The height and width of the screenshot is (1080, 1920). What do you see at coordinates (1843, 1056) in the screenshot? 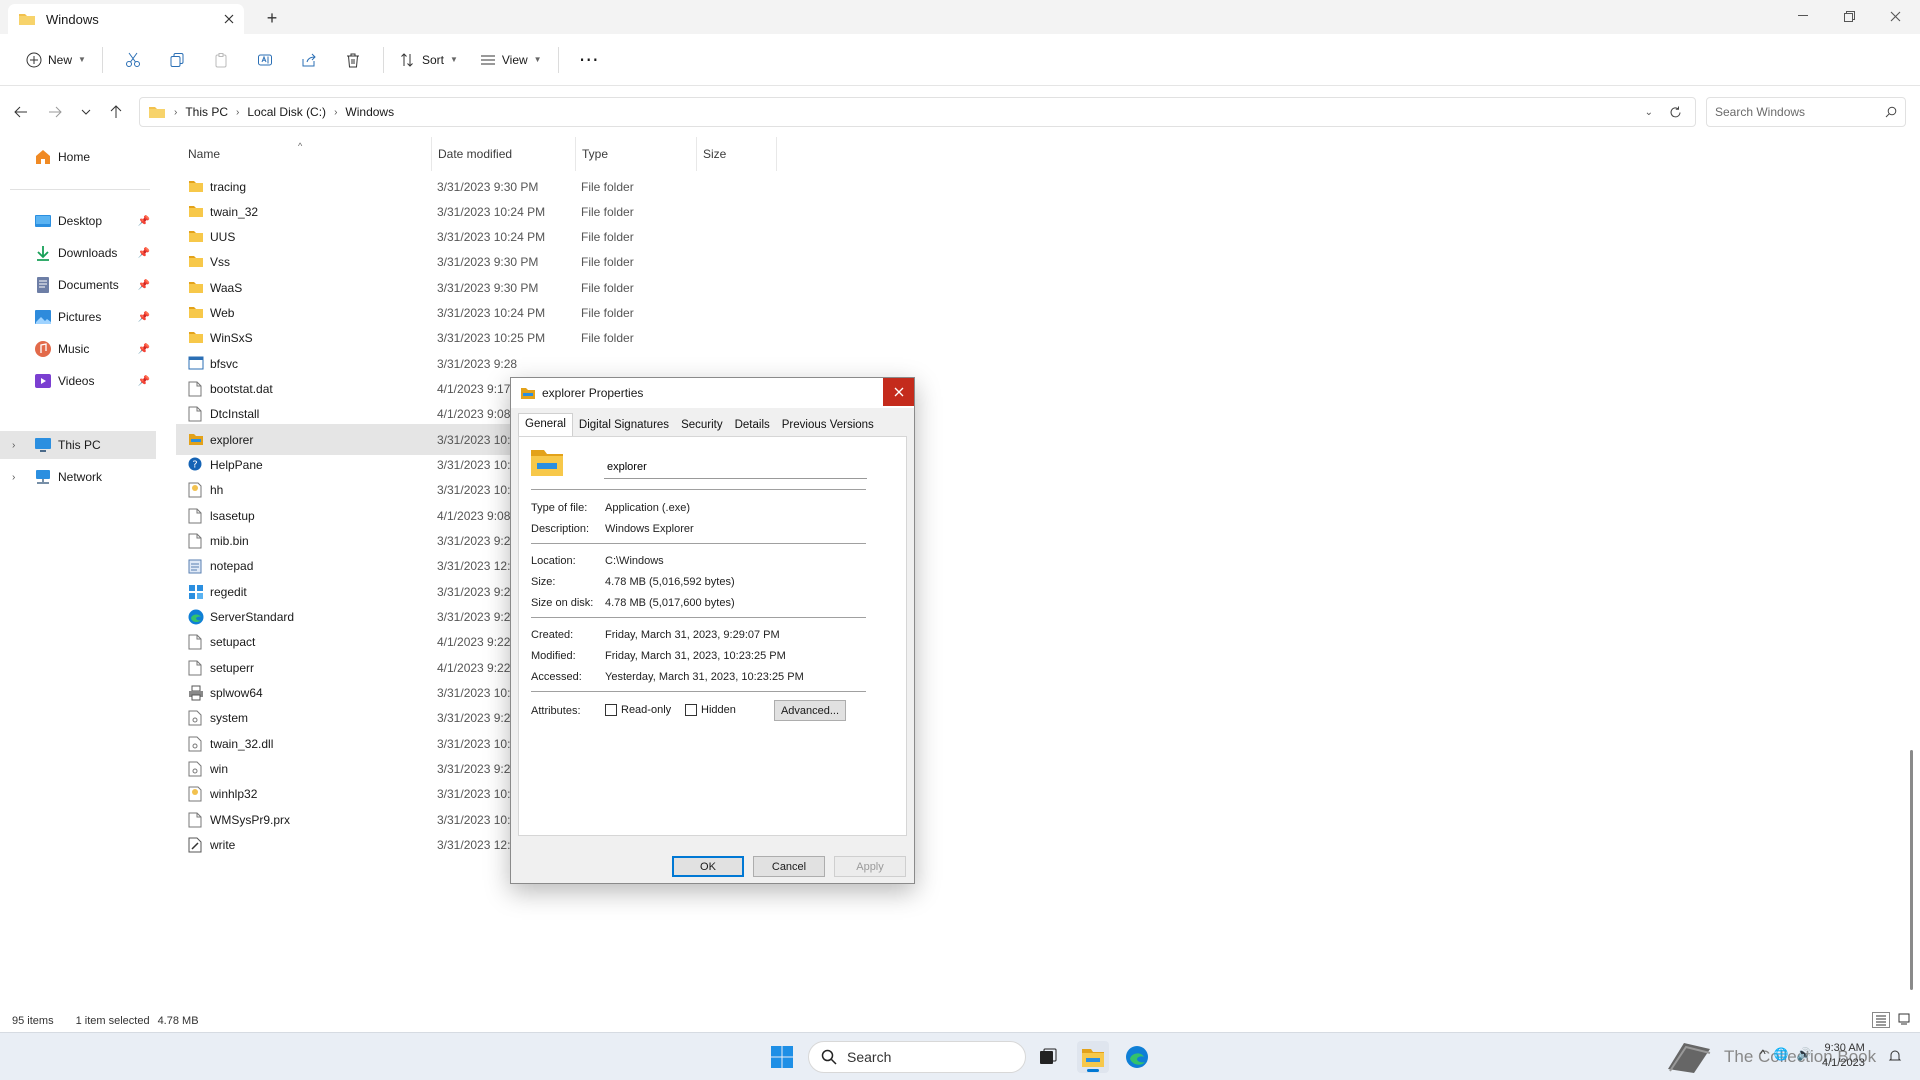
I see `clock: 9:30 AM 4/1/2023` at bounding box center [1843, 1056].